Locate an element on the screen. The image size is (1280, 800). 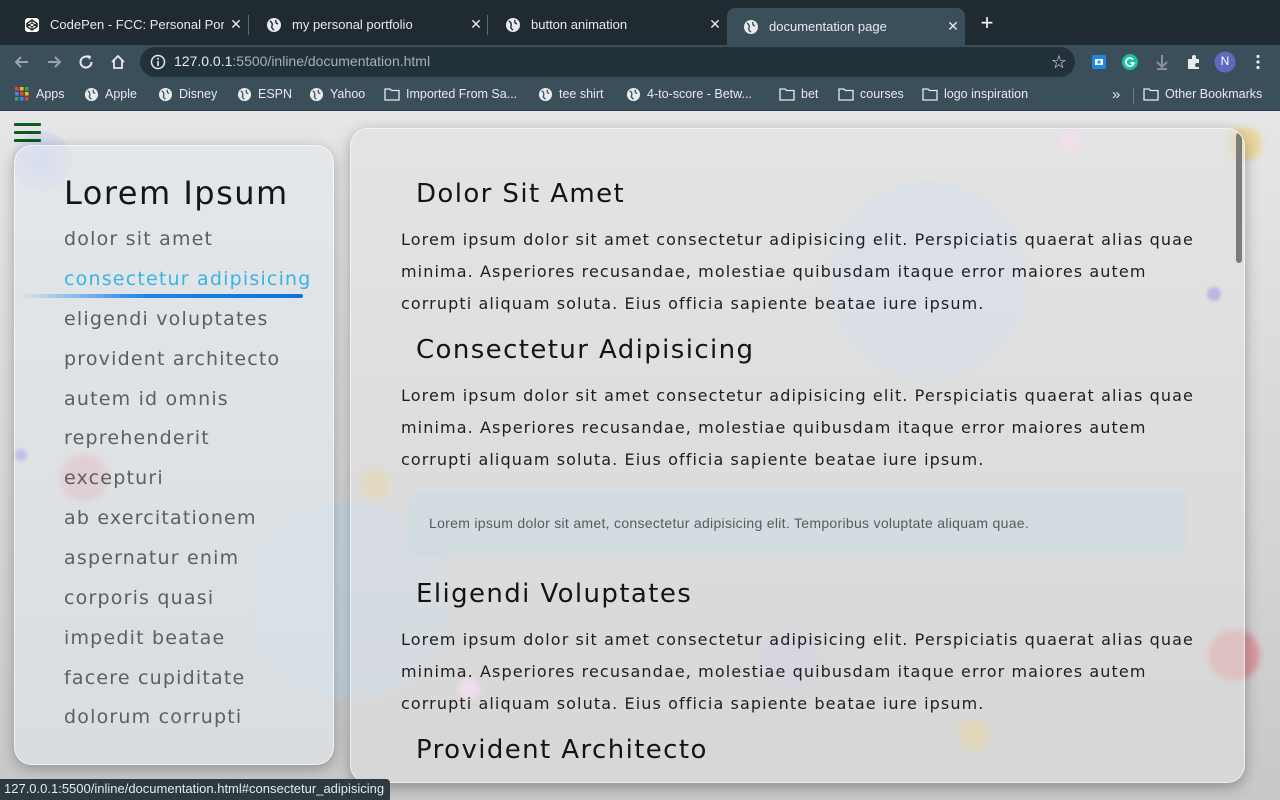
sidebar-link-dolorum-corrupti: dolorum corrupti is located at coordinates (153, 717).